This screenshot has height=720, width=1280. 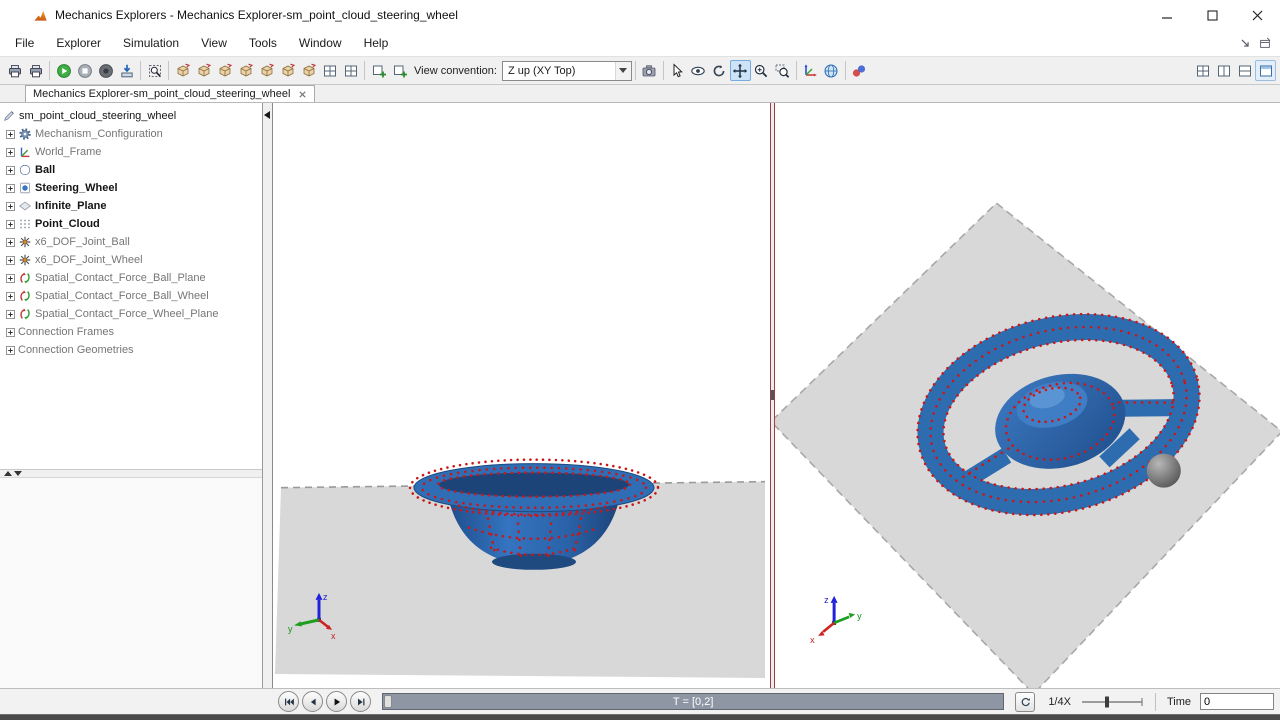 I want to click on menu-explorer: Explorer, so click(x=78, y=43).